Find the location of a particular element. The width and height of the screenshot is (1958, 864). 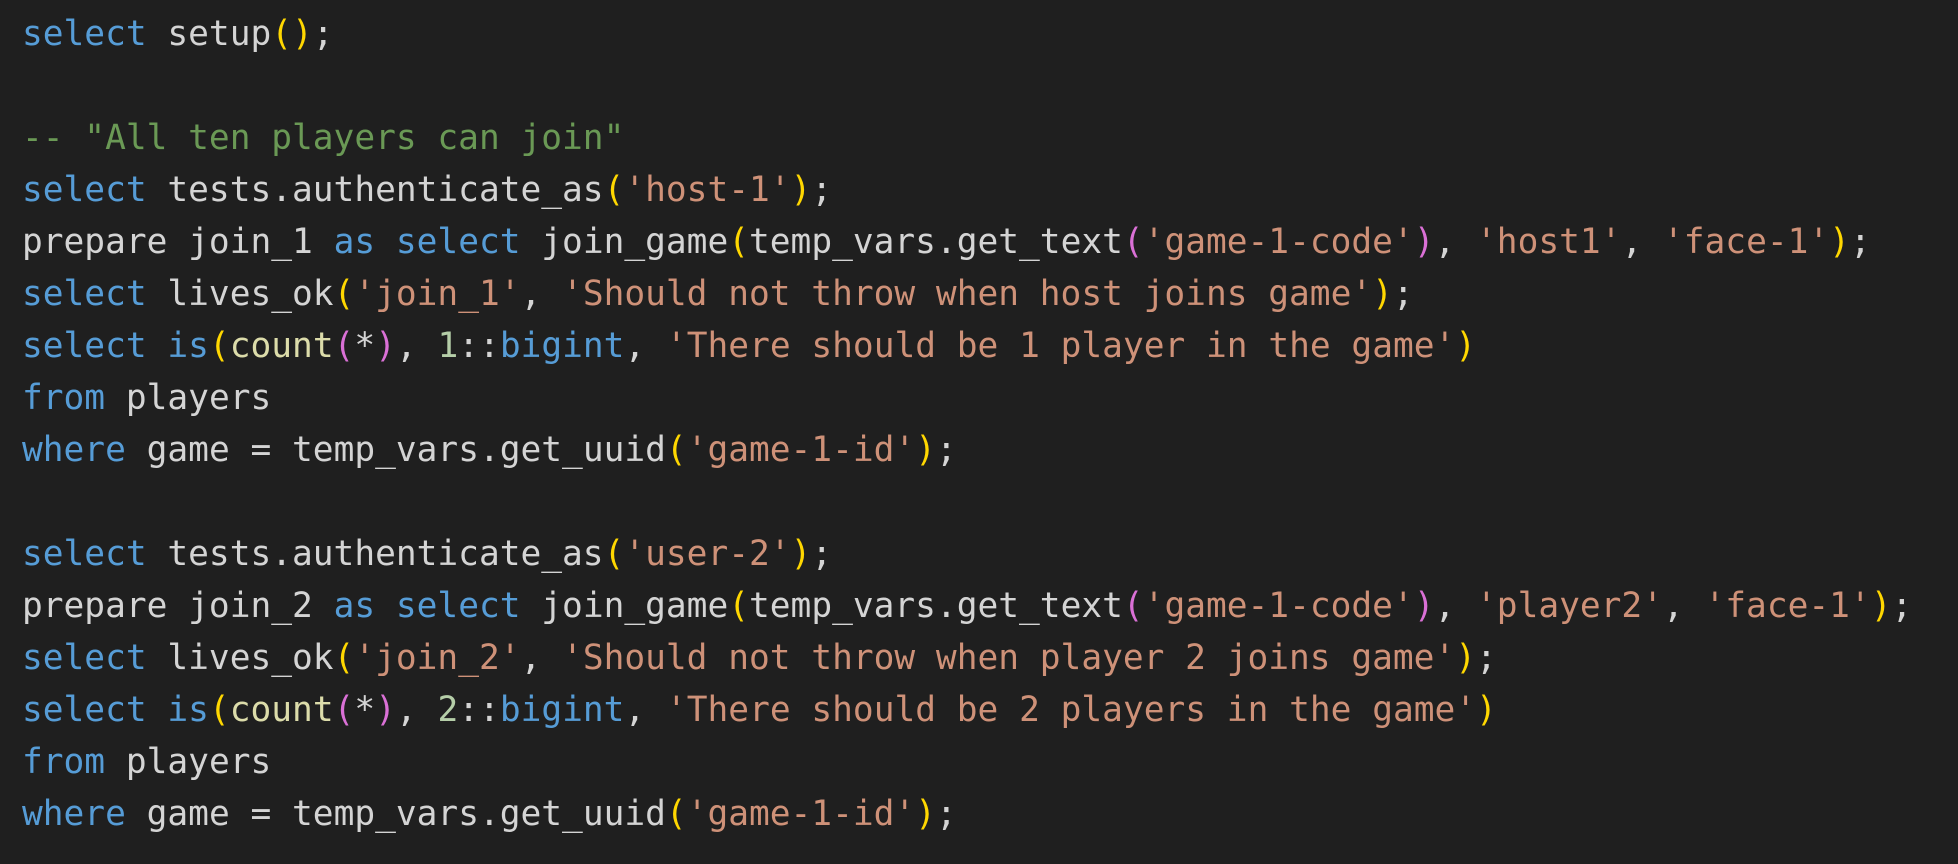

code-token-string: 'join_1' is located at coordinates (437, 294).